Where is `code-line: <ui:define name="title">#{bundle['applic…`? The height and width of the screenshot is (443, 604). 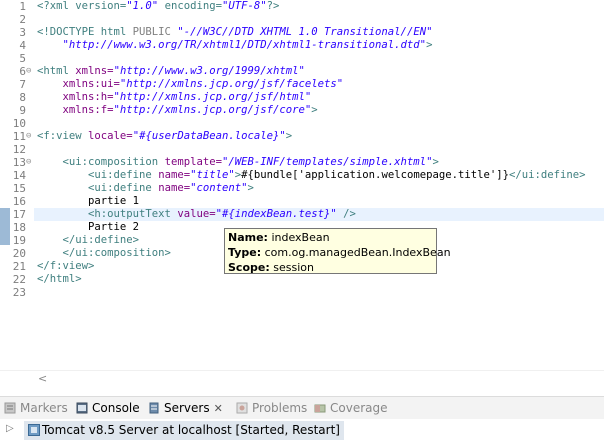 code-line: <ui:define name="title">#{bundle['applic… is located at coordinates (311, 175).